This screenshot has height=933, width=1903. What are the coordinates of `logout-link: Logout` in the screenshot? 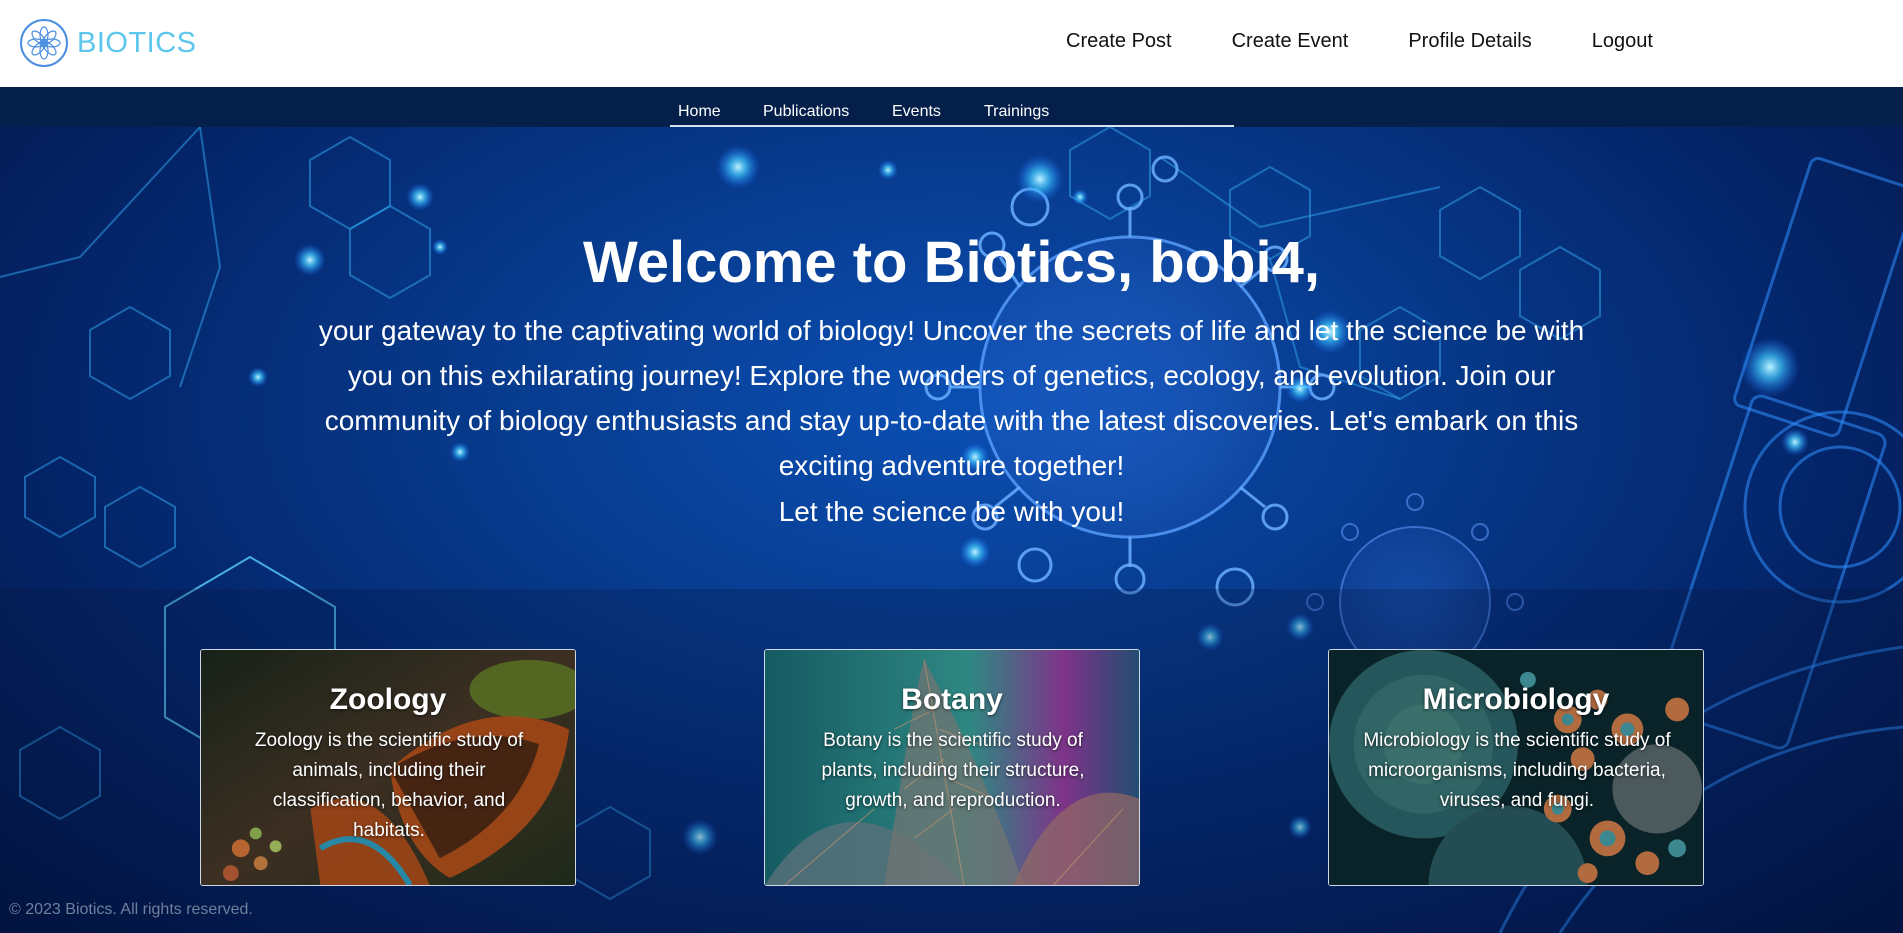 It's located at (1622, 41).